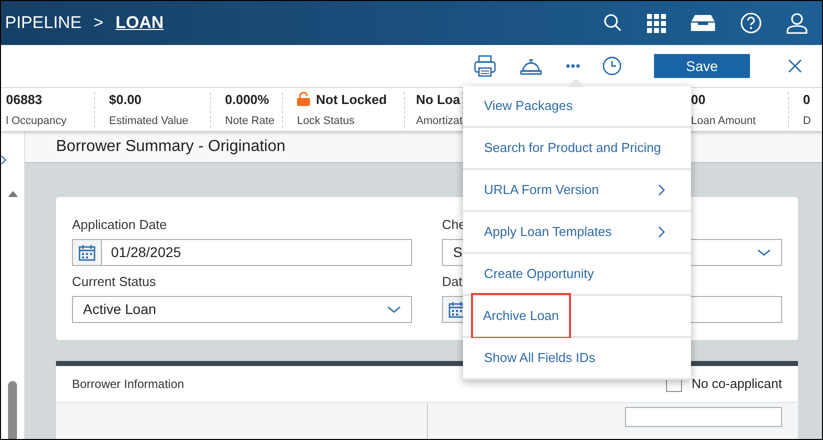 The height and width of the screenshot is (440, 823). I want to click on card-title: Borrower Information, so click(128, 384).